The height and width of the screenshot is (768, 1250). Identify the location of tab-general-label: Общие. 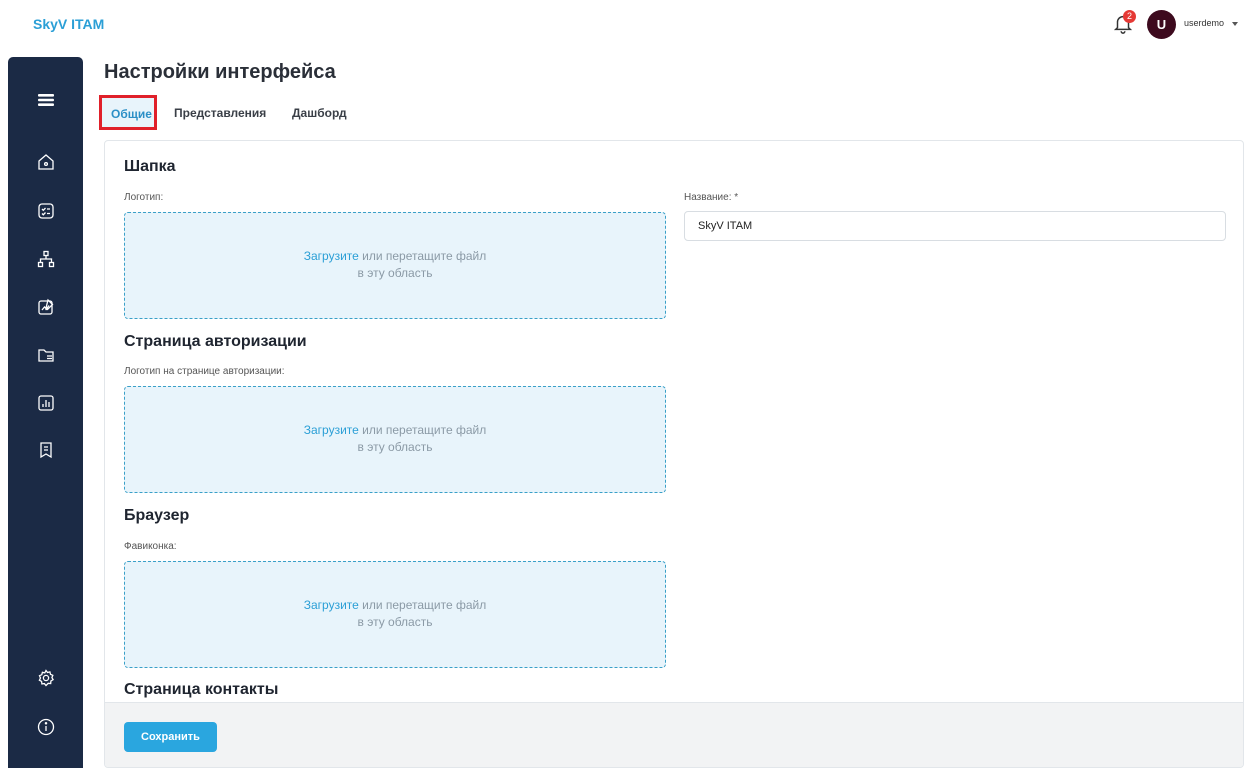
(131, 114).